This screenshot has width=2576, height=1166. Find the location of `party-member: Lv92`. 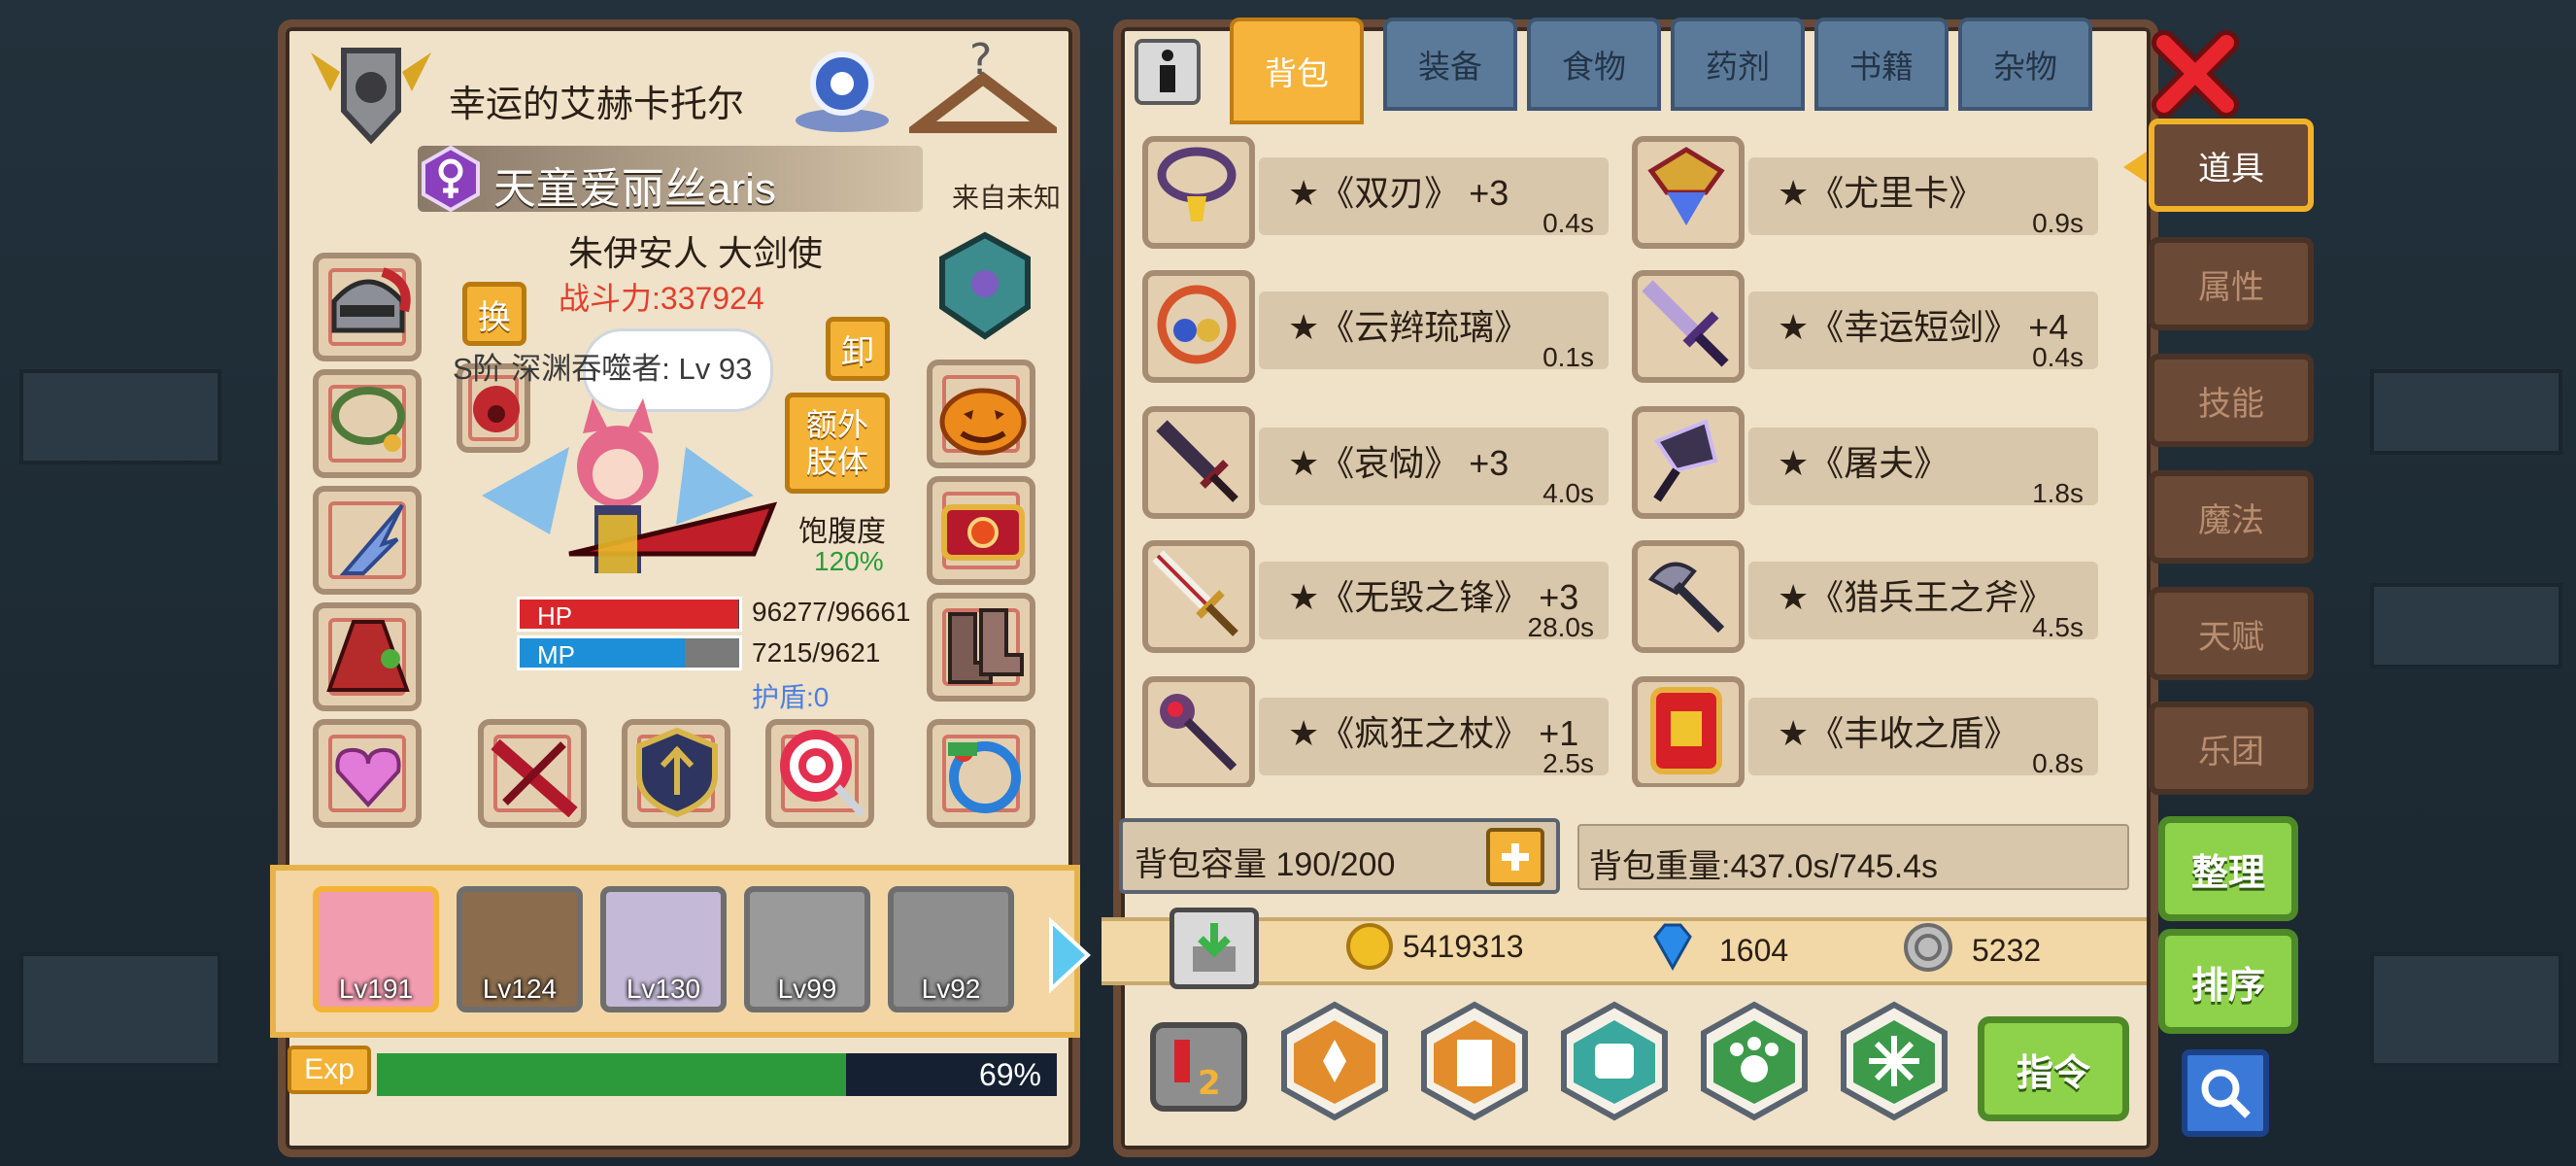

party-member: Lv92 is located at coordinates (951, 949).